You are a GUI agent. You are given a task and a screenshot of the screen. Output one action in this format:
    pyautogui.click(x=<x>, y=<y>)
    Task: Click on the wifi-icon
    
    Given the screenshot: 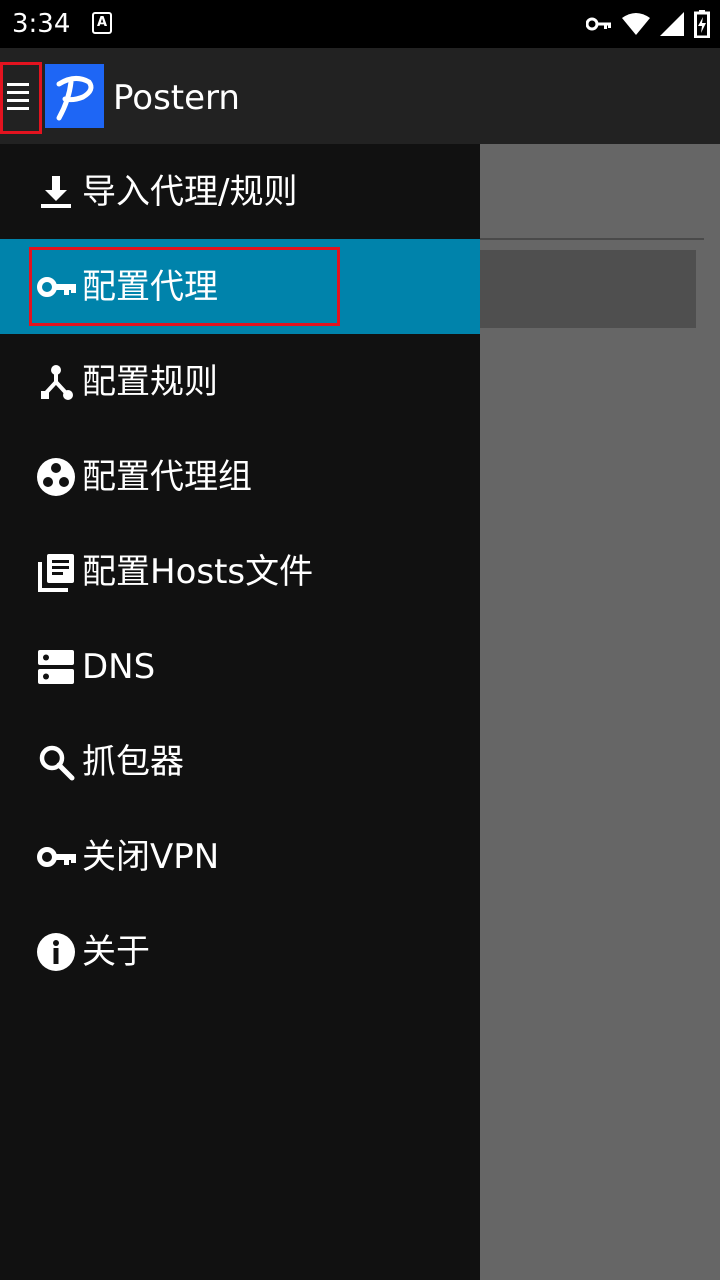 What is the action you would take?
    pyautogui.click(x=636, y=24)
    